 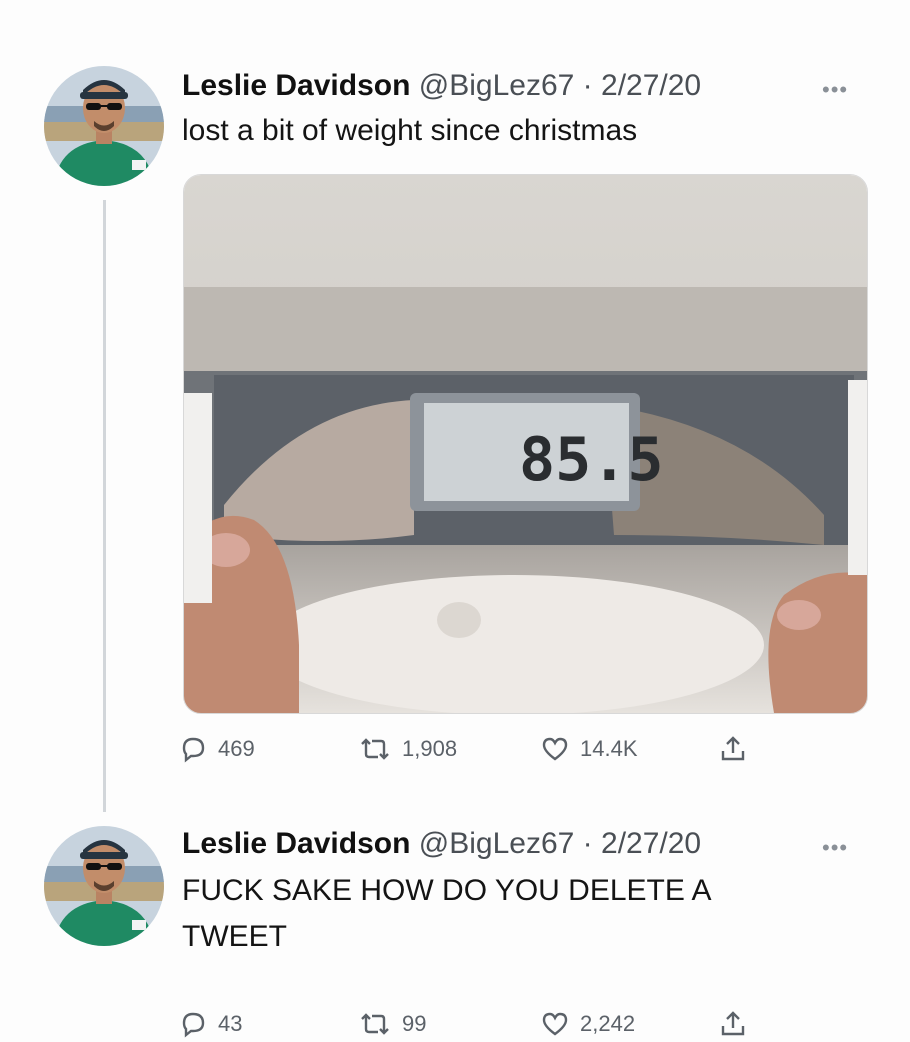 I want to click on retweet-count: 99, so click(x=414, y=1023).